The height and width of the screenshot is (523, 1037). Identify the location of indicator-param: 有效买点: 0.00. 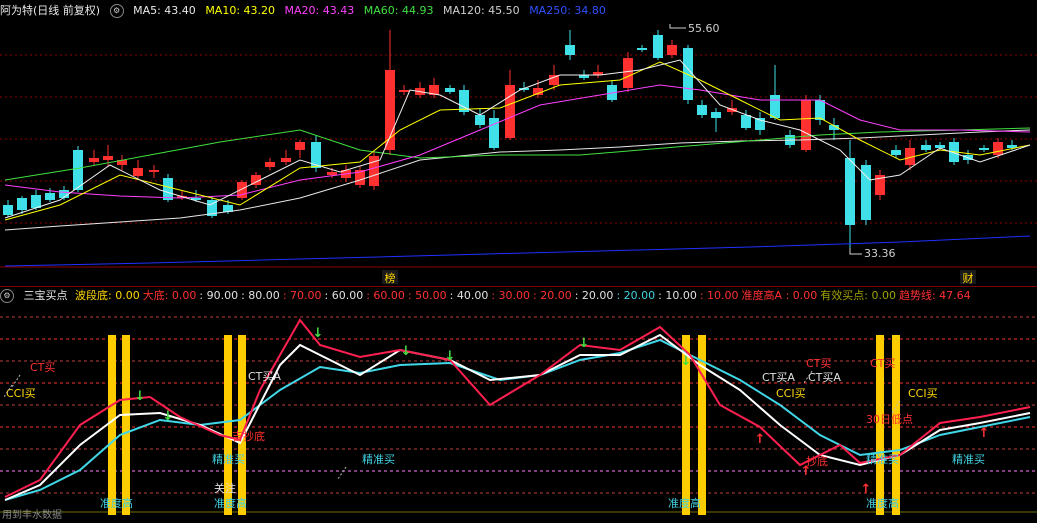
(858, 295).